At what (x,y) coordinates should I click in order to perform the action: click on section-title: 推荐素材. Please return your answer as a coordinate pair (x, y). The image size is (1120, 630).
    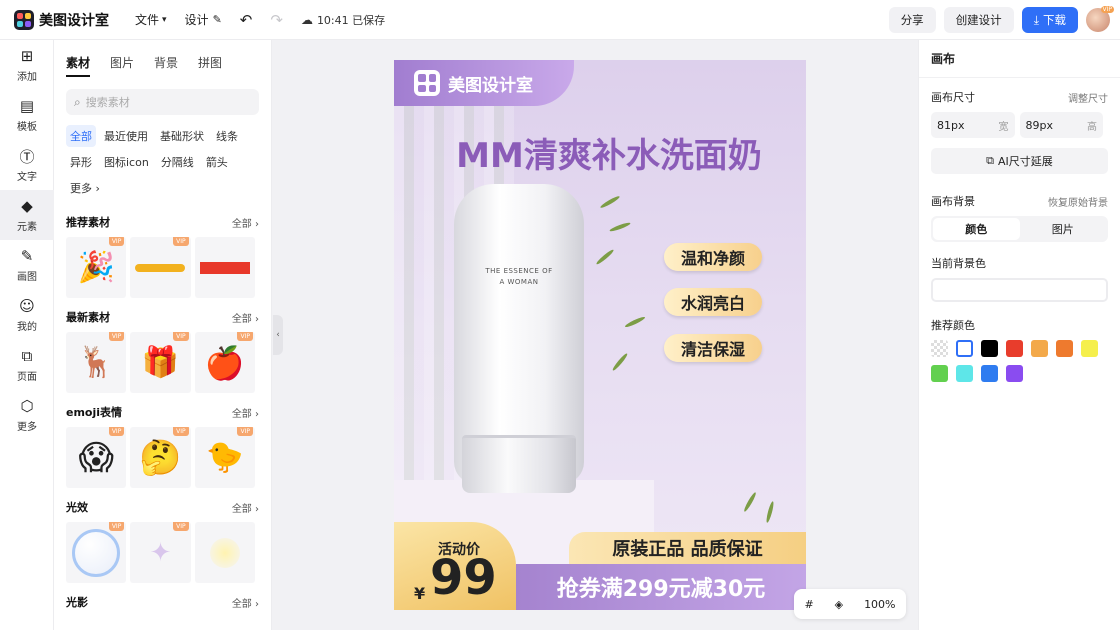
    Looking at the image, I should click on (88, 222).